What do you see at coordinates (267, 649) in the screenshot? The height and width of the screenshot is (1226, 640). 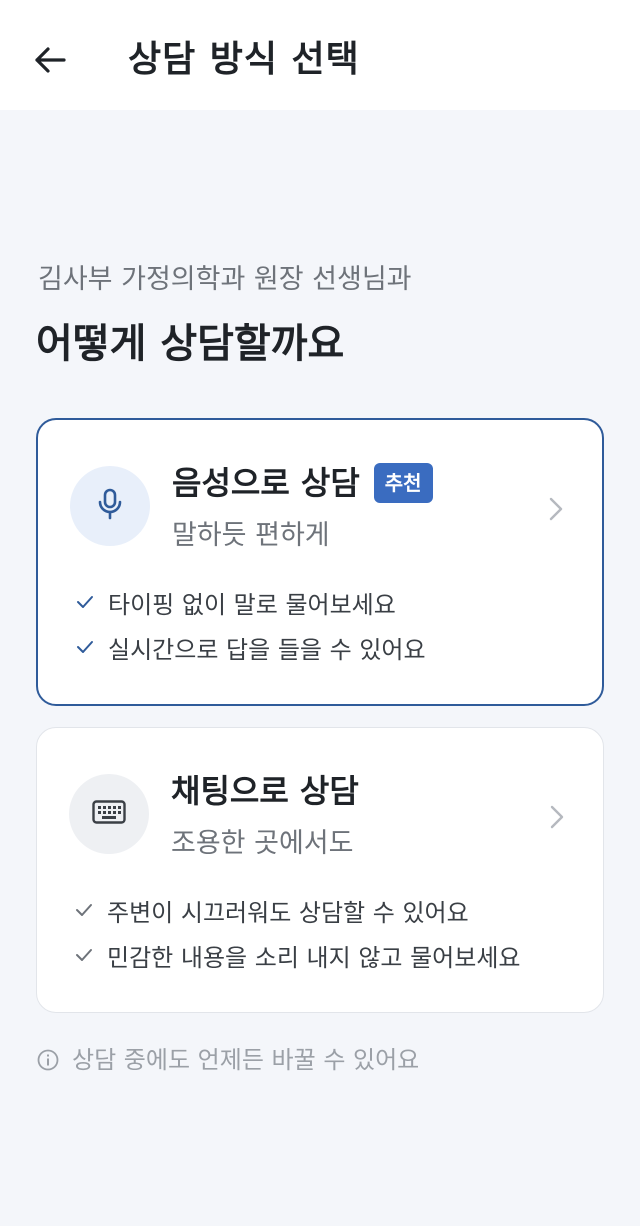 I see `feature-text: 실시간으로 답을 들을 수 있어요` at bounding box center [267, 649].